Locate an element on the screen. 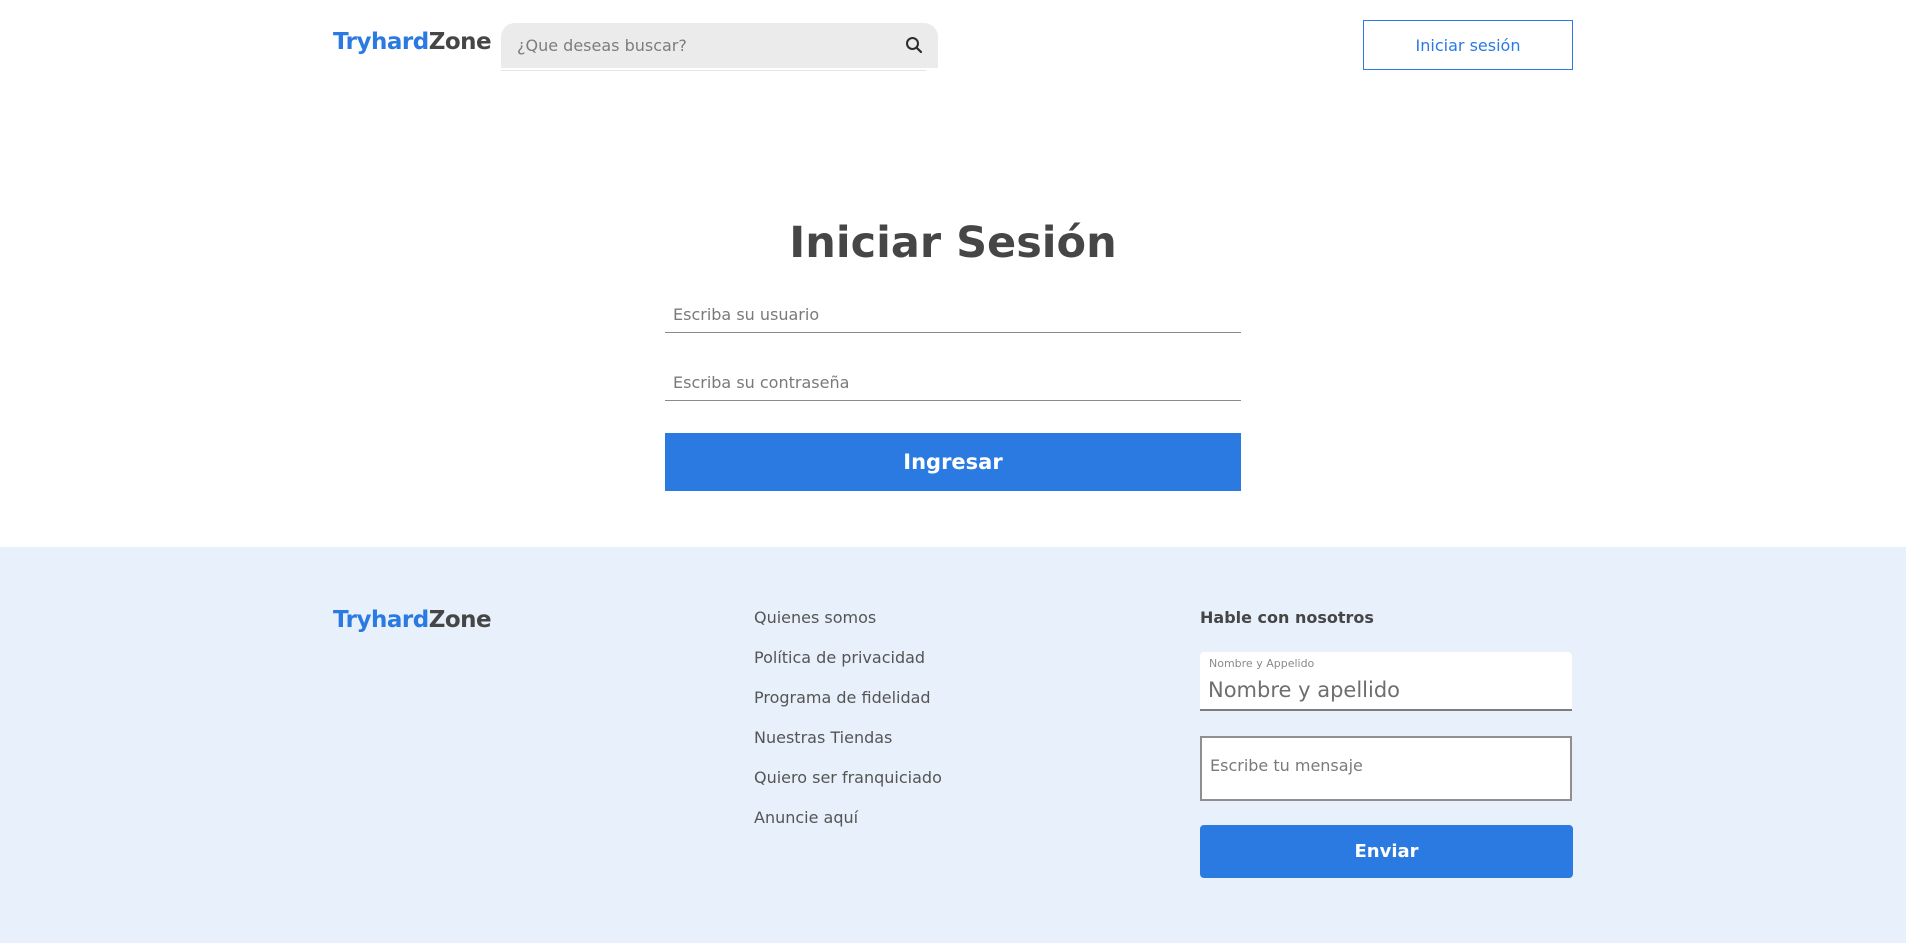  name-input is located at coordinates (1385, 690).